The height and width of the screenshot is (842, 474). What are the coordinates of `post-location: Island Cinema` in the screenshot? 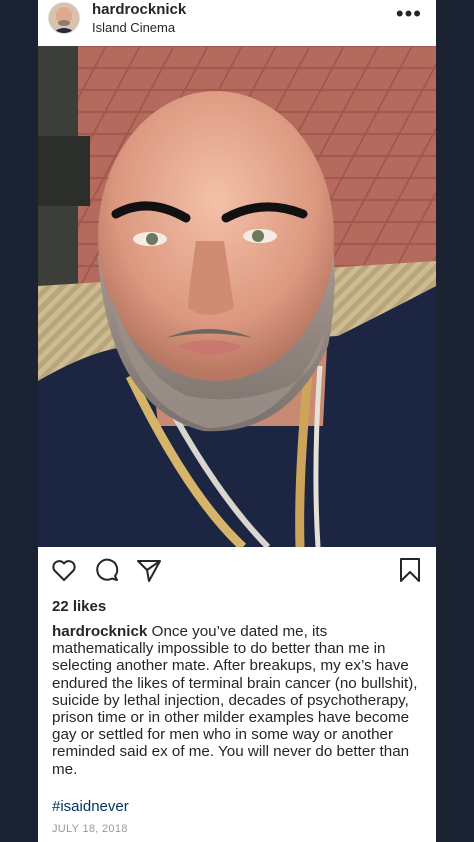 It's located at (133, 27).